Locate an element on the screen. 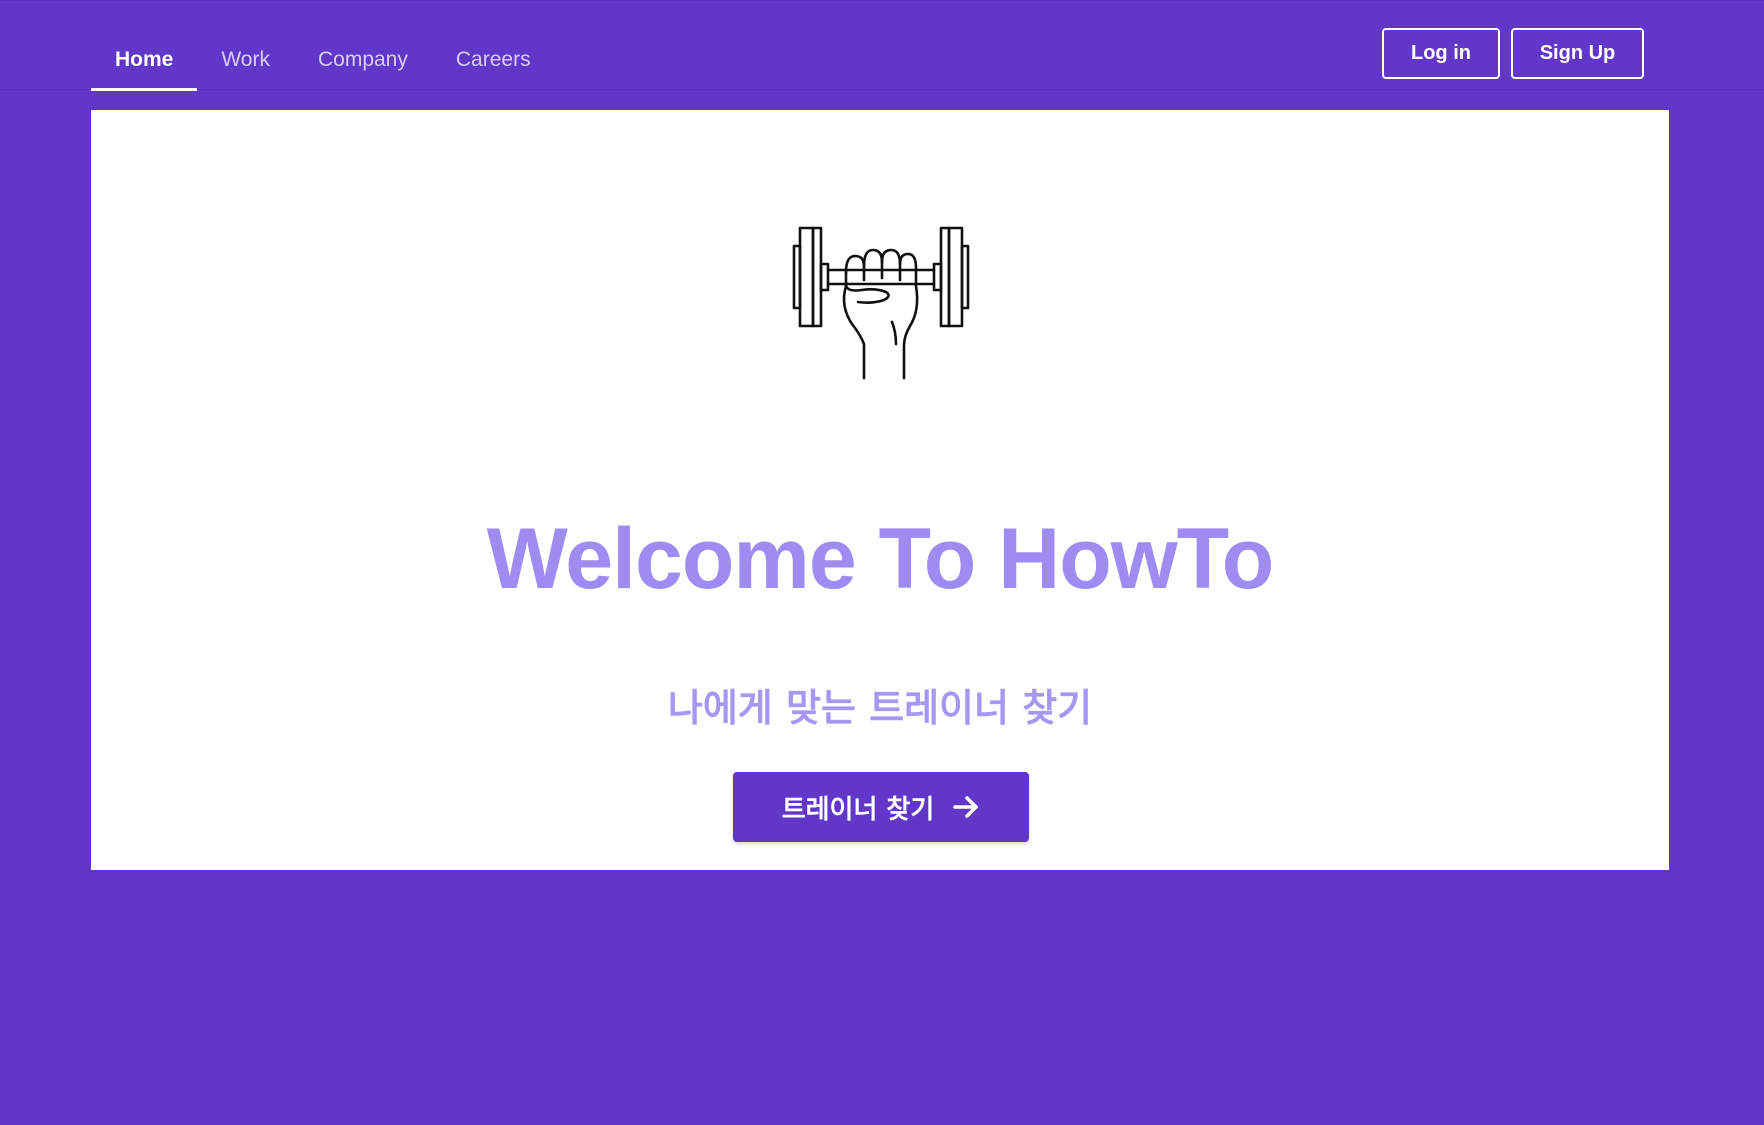 The width and height of the screenshot is (1764, 1125). dumbbell-fist-icon is located at coordinates (881, 303).